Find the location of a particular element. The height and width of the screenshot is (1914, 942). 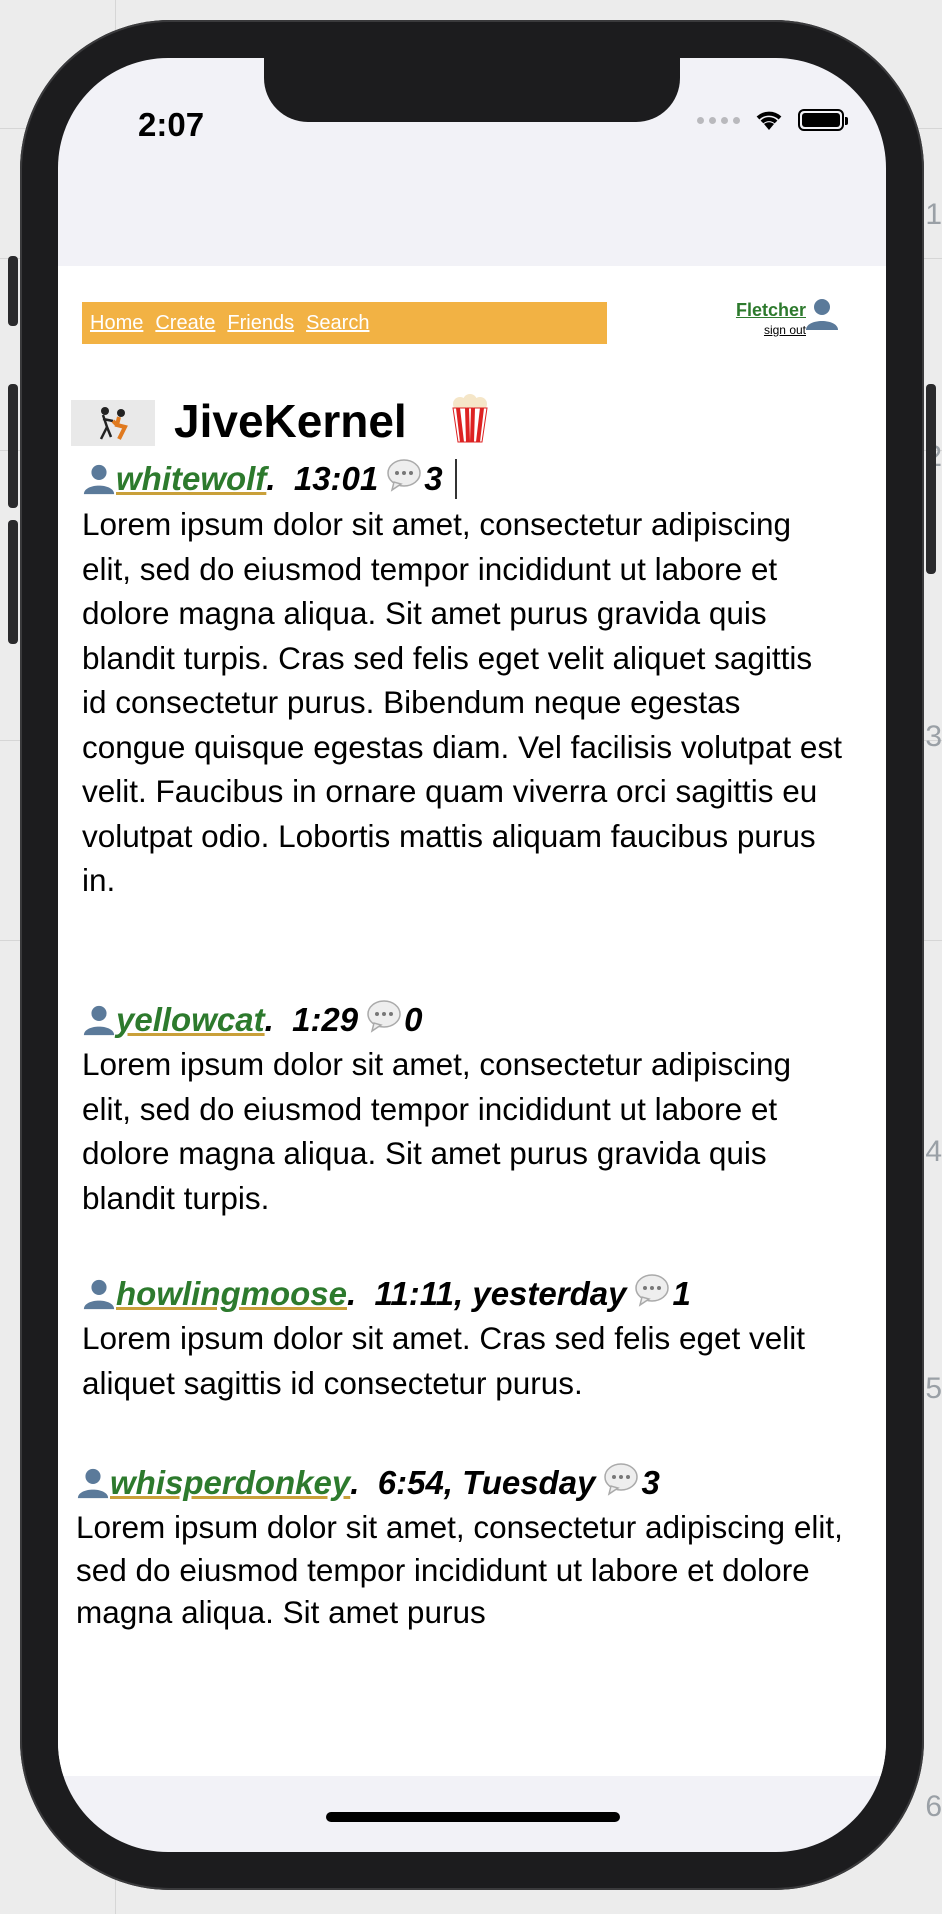

side-button is located at coordinates (13, 291).